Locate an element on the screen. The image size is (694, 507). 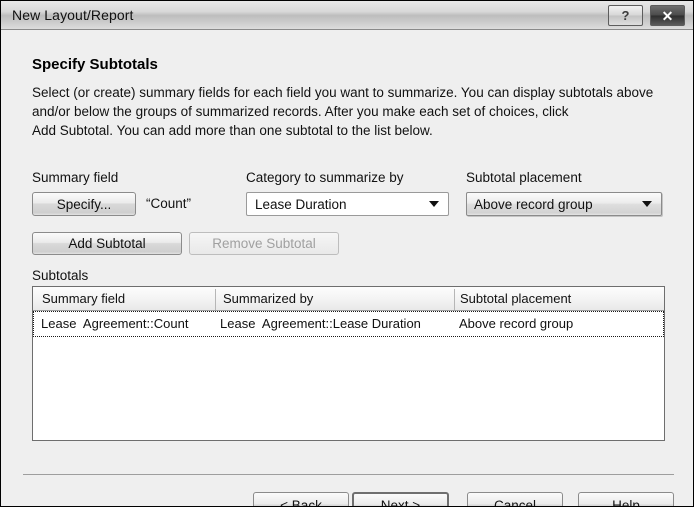
column-header-subtotal-placement: Subtotal placement is located at coordinates (516, 298).